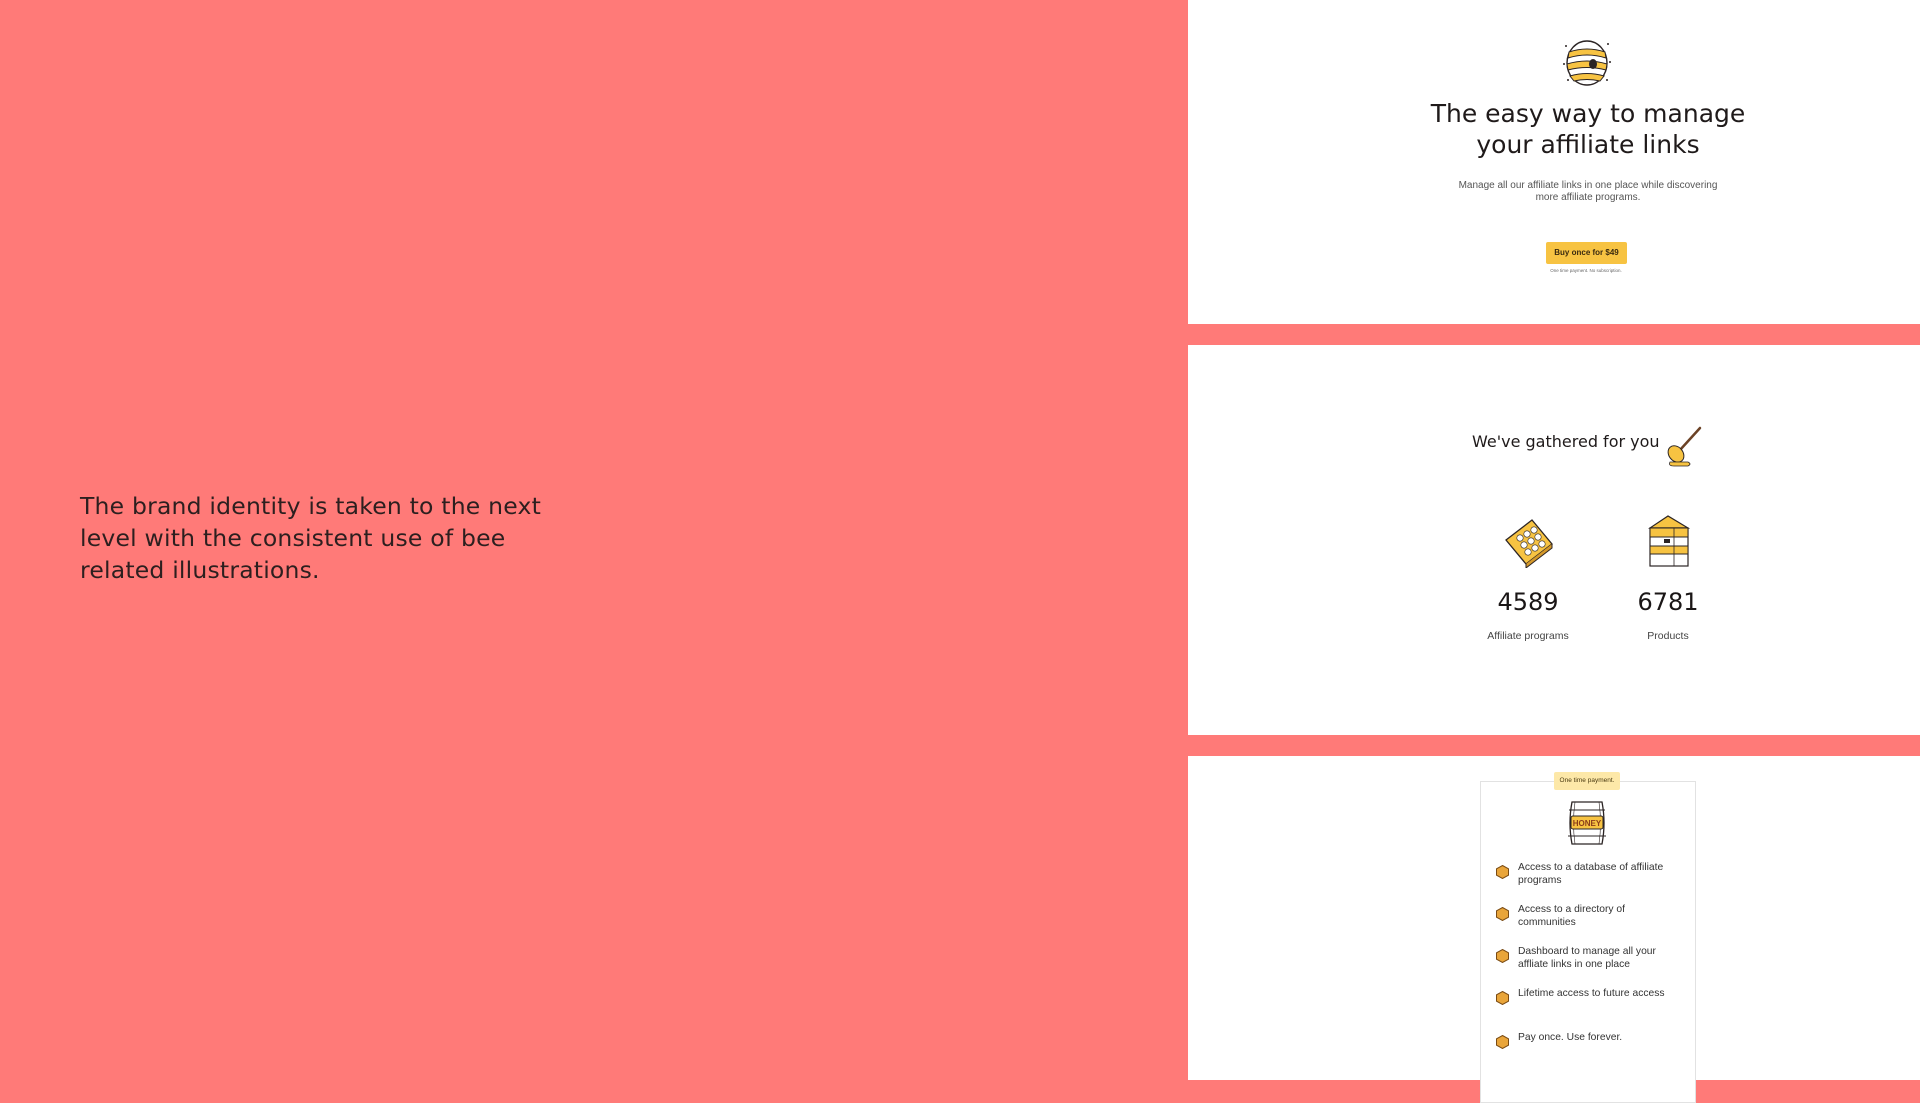 Image resolution: width=1920 pixels, height=1103 pixels. What do you see at coordinates (1528, 602) in the screenshot?
I see `stat-value: 4589` at bounding box center [1528, 602].